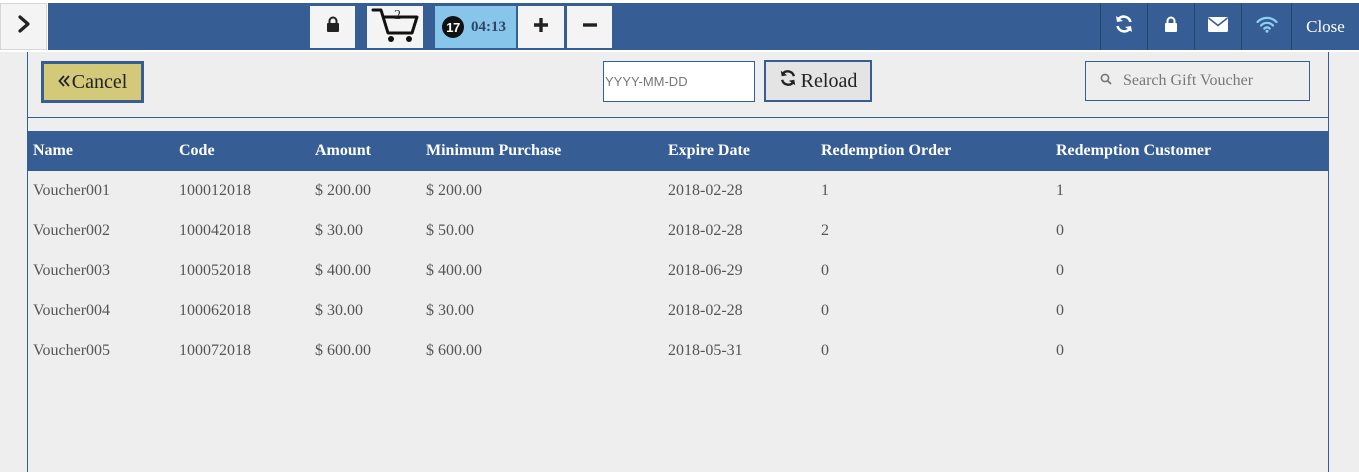 This screenshot has width=1359, height=472. Describe the element at coordinates (825, 190) in the screenshot. I see `cell-redemption-order: 1` at that location.